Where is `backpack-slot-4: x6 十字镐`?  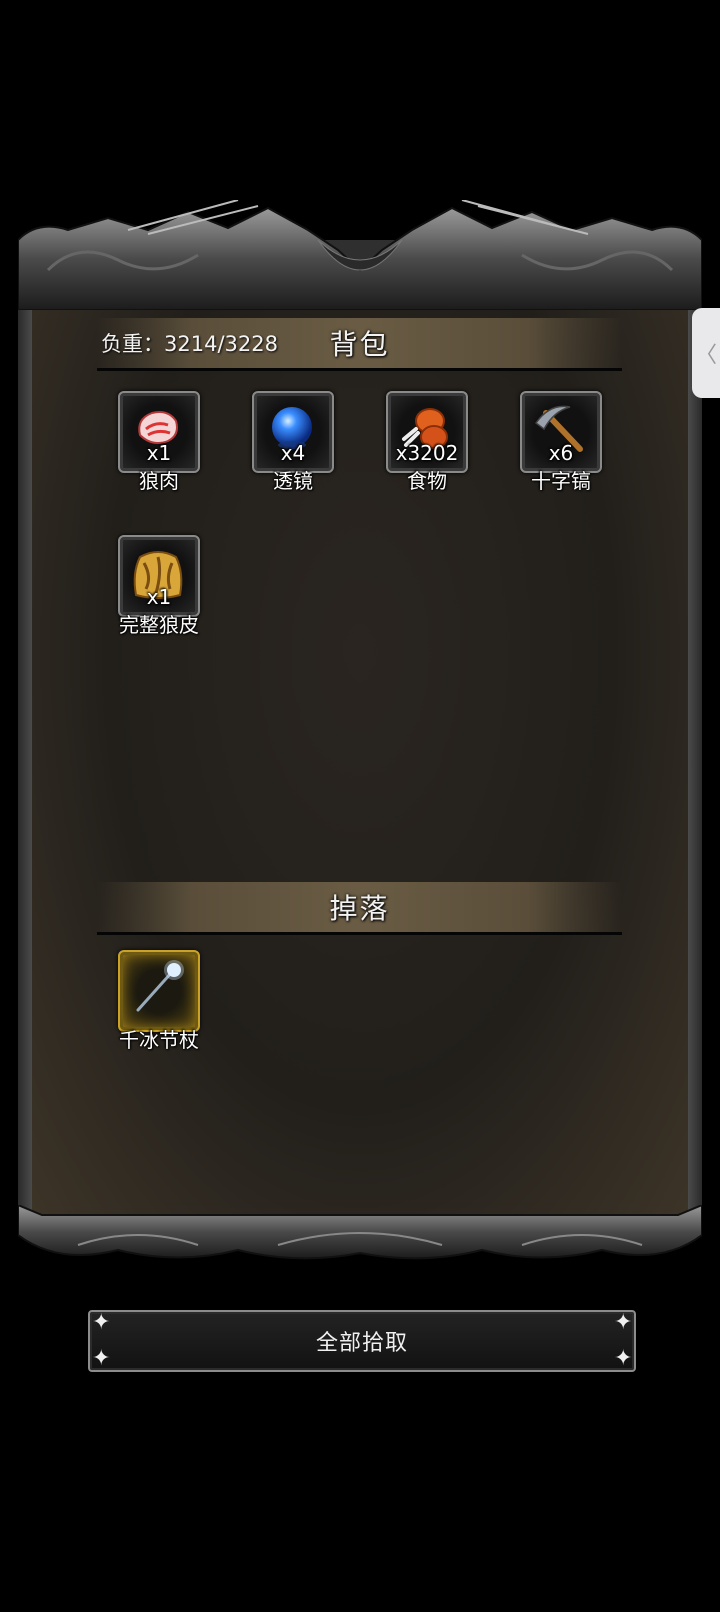 backpack-slot-4: x6 十字镐 is located at coordinates (561, 442).